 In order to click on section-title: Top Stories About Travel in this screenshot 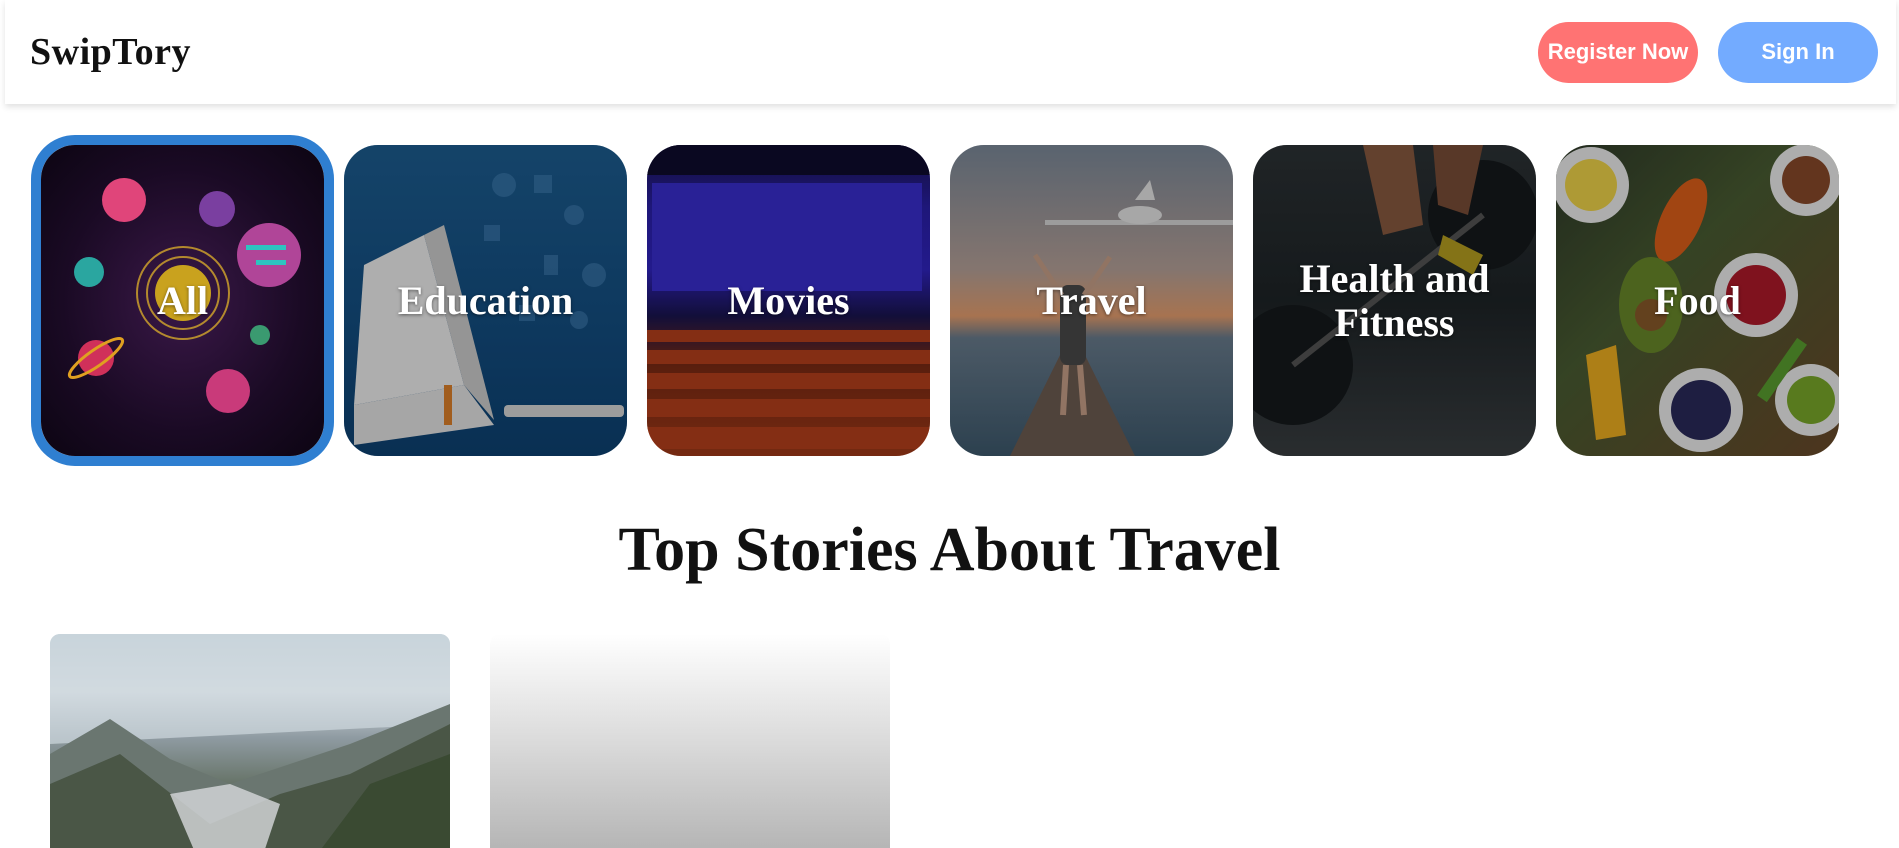, I will do `click(949, 550)`.